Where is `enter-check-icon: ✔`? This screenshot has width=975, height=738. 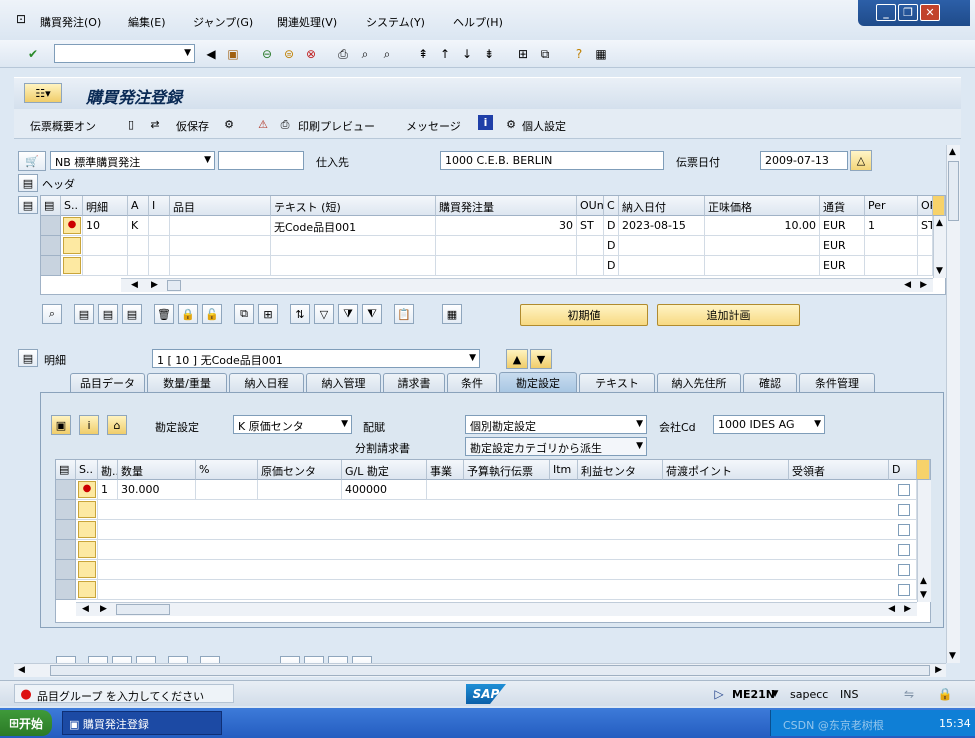
enter-check-icon: ✔ is located at coordinates (33, 54).